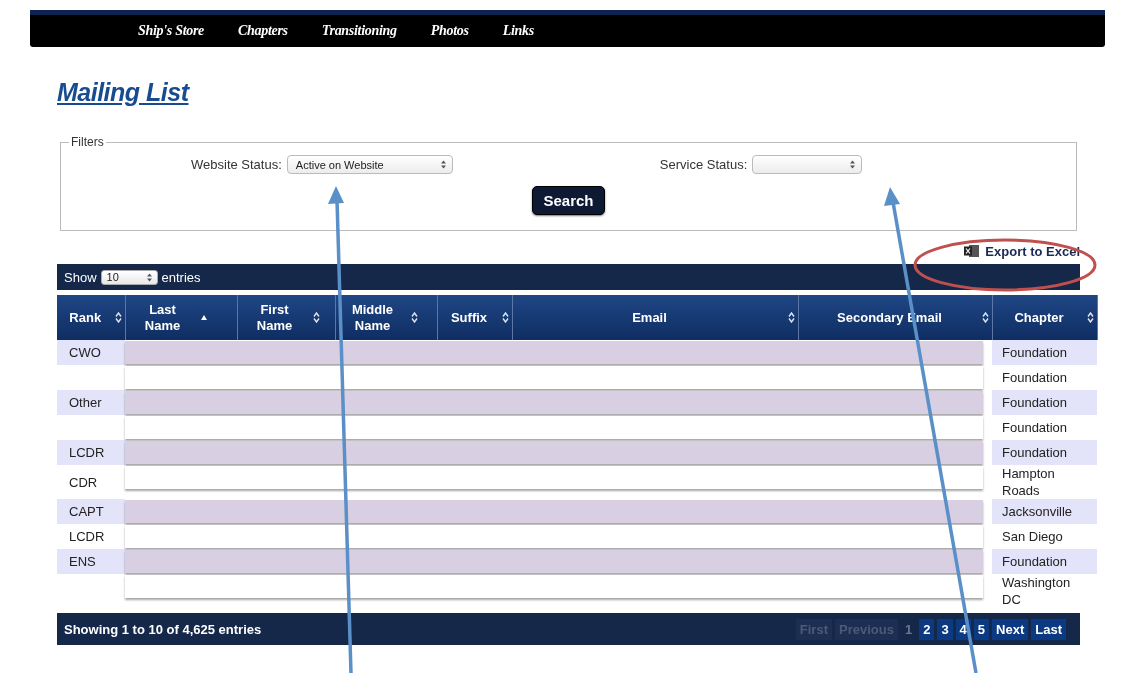 This screenshot has width=1127, height=673. What do you see at coordinates (807, 164) in the screenshot?
I see `dropdown` at bounding box center [807, 164].